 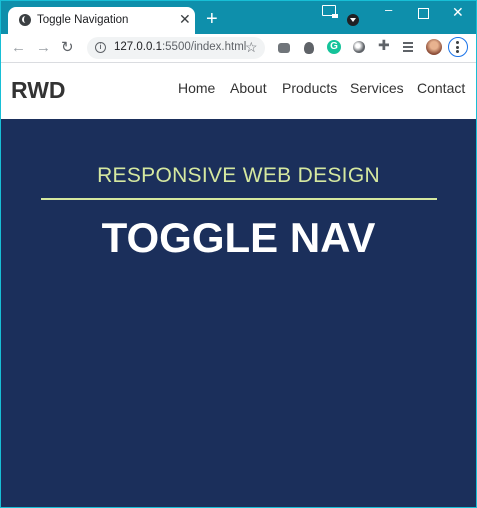 What do you see at coordinates (409, 47) in the screenshot?
I see `media-icon` at bounding box center [409, 47].